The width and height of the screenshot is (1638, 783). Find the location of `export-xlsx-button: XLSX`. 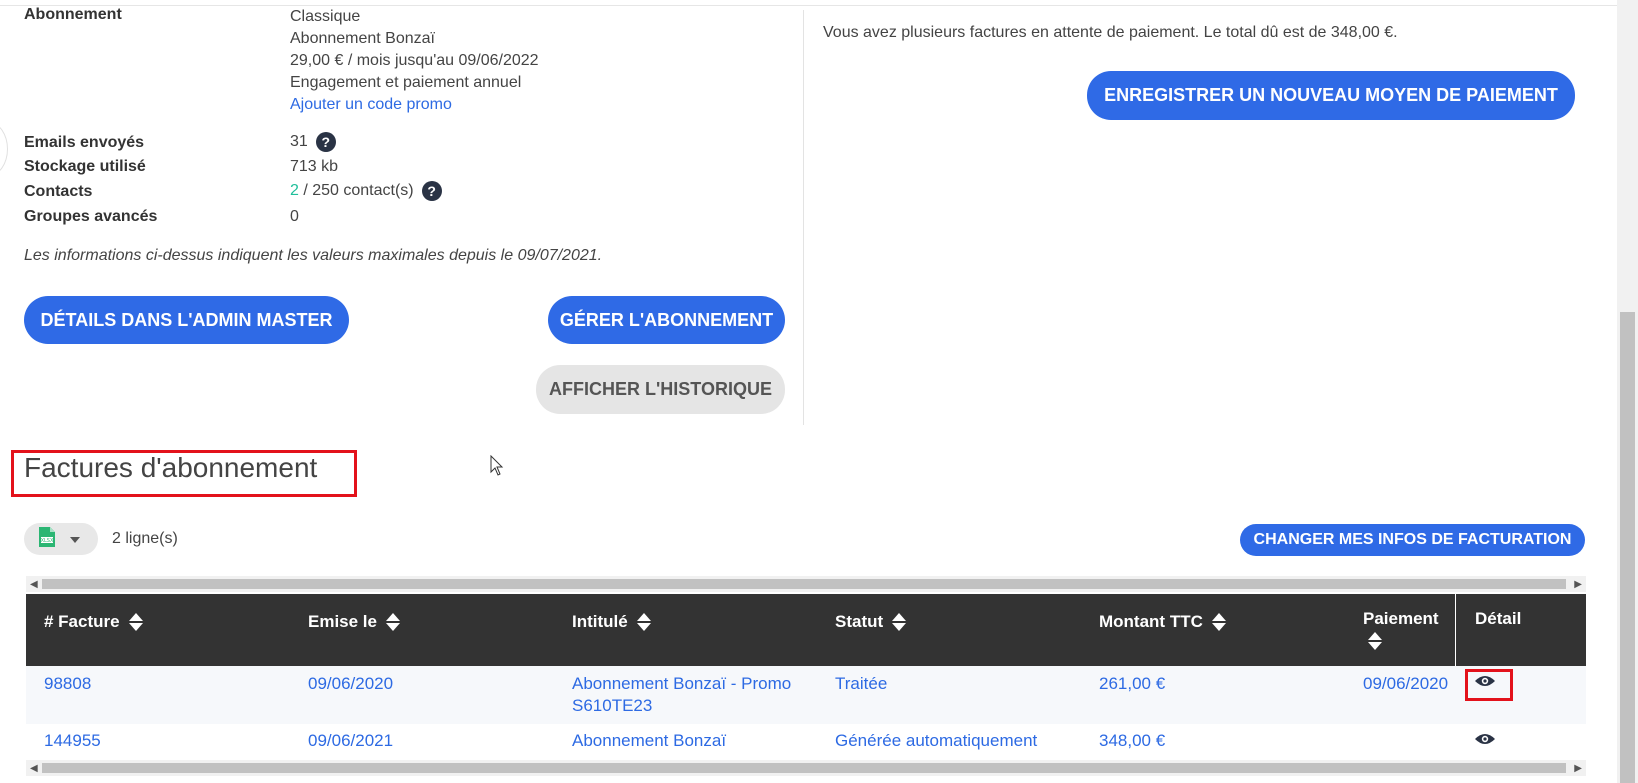

export-xlsx-button: XLSX is located at coordinates (61, 539).